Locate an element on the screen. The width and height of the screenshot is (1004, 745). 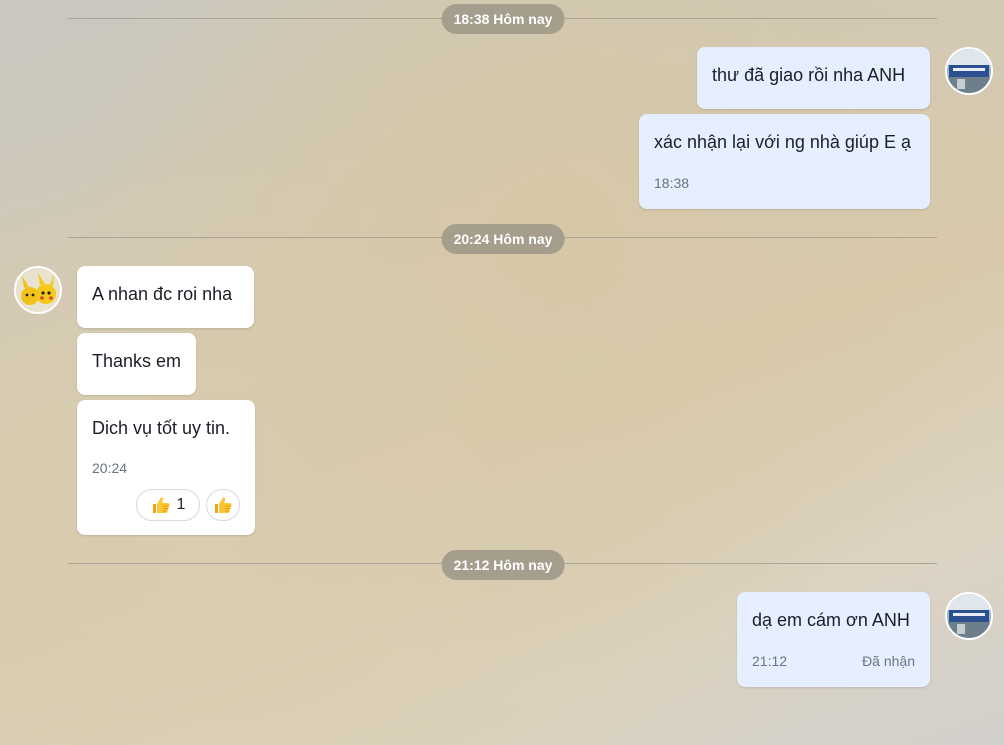
date-divider-label: 21:12 Hôm nay is located at coordinates (503, 565).